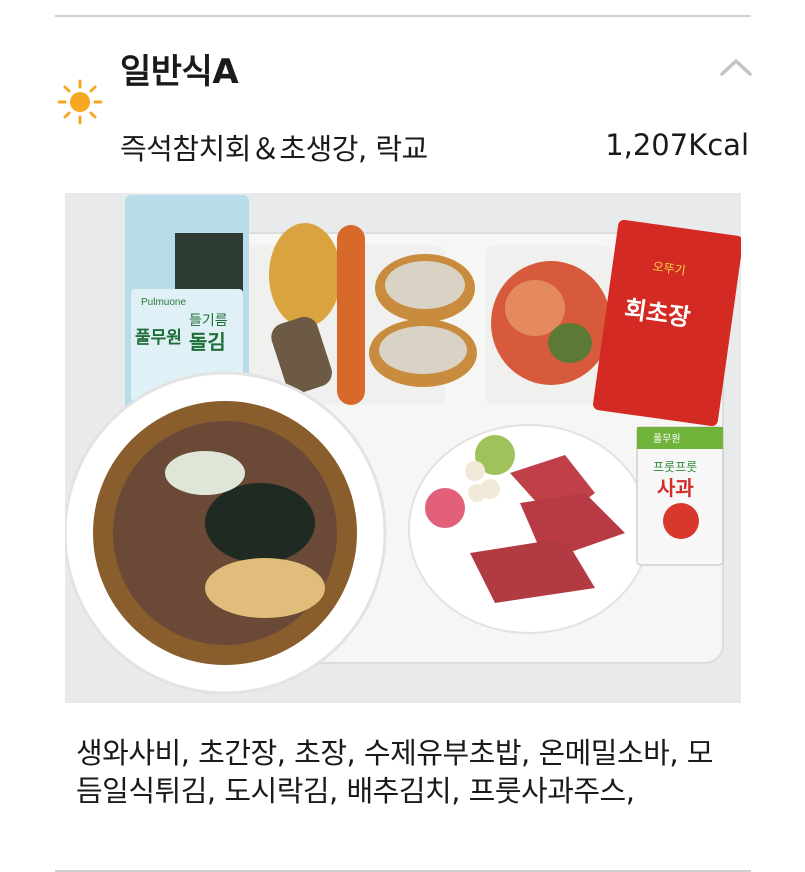 Image resolution: width=805 pixels, height=872 pixels. I want to click on sashimi-plate, so click(529, 529).